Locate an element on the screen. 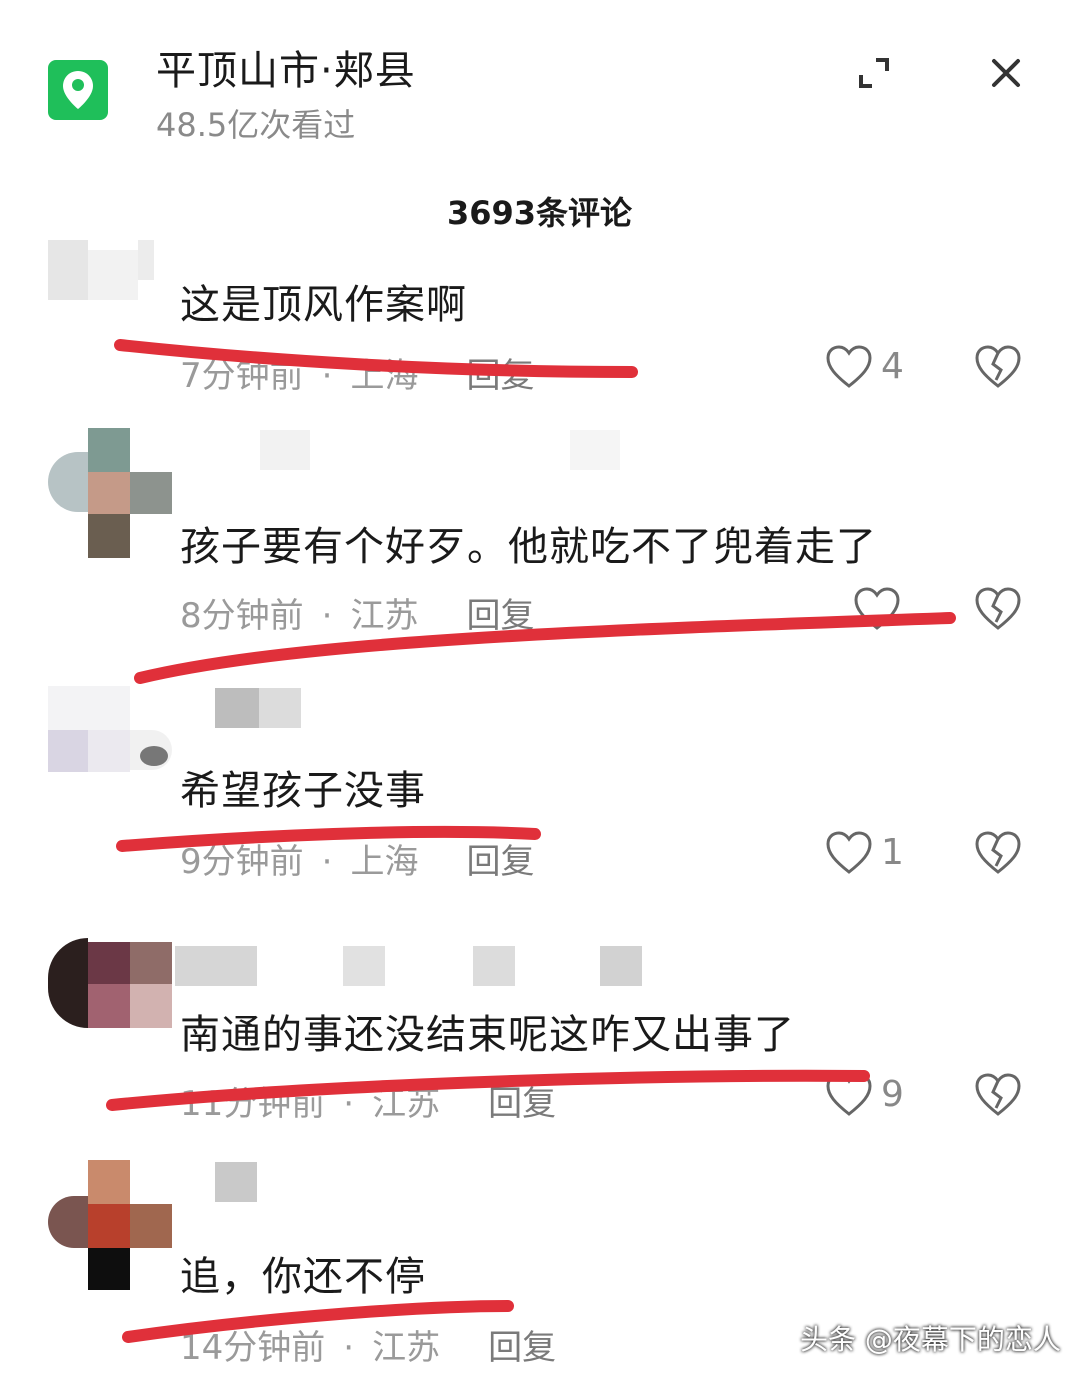  comment-text: 孩子要有个好歹。他就吃不了兜着走了 is located at coordinates (528, 547).